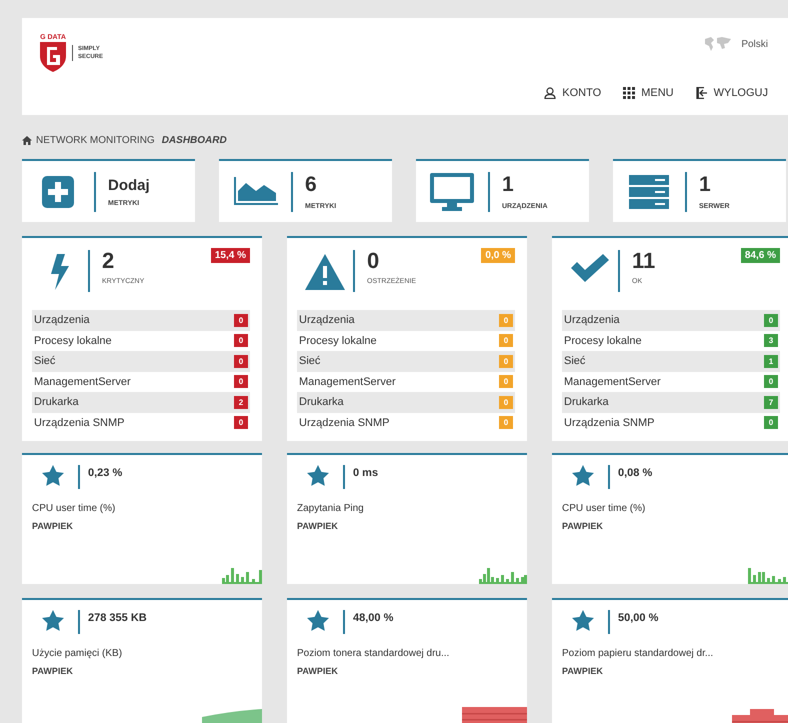 The height and width of the screenshot is (723, 788). What do you see at coordinates (498, 255) in the screenshot?
I see `percent-badge: 0,0 %` at bounding box center [498, 255].